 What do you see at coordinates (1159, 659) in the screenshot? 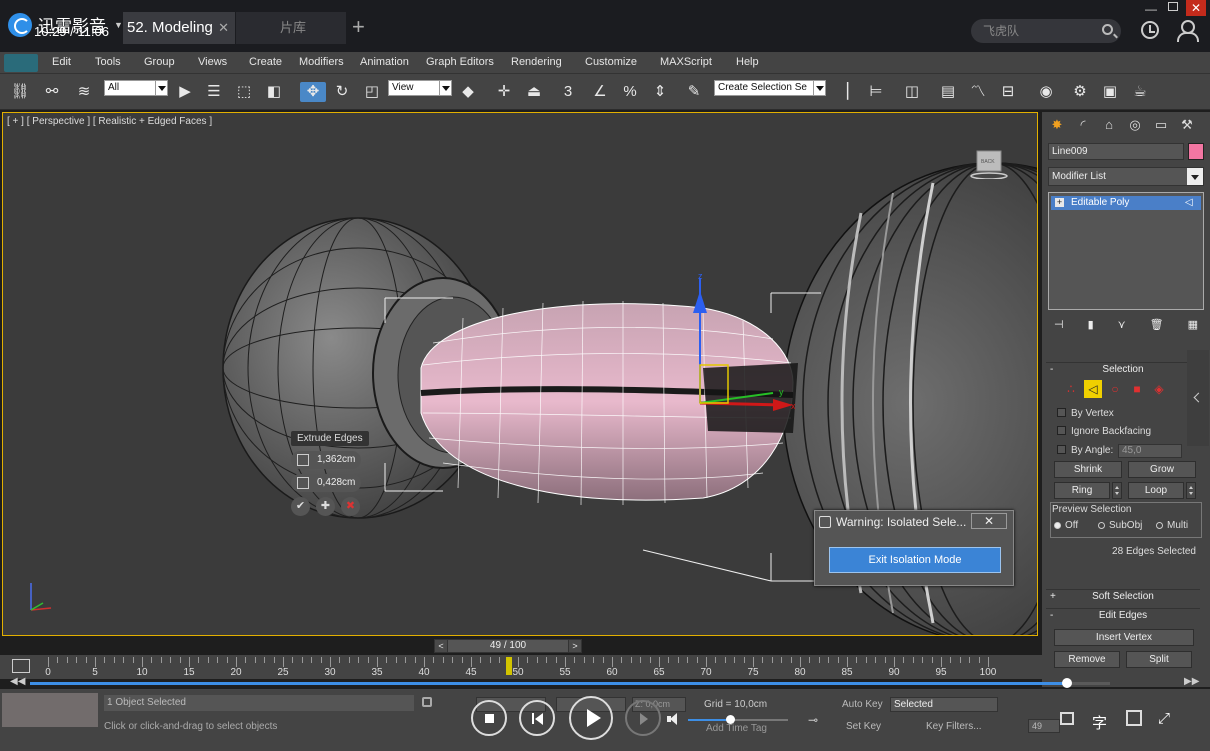
I see `split-button: Split` at bounding box center [1159, 659].